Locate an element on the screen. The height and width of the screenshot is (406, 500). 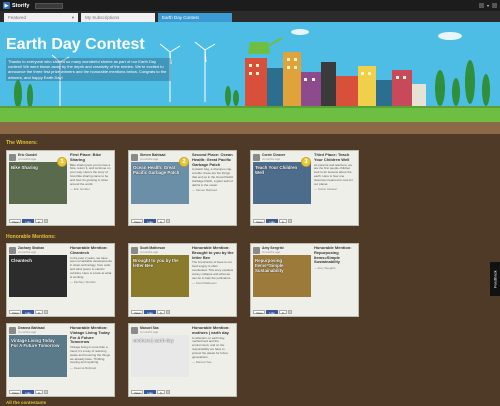
storify-logo: ▶ Storify is located at coordinates (16, 5).